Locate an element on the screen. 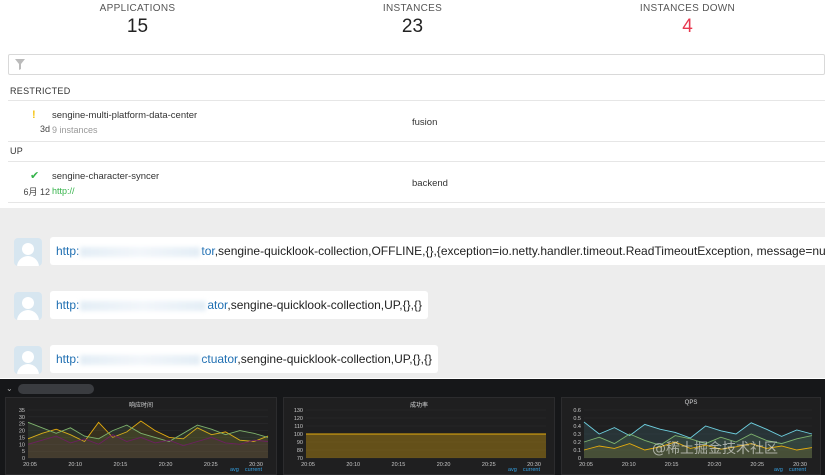  y-tick-label: 0.3 is located at coordinates (577, 435).